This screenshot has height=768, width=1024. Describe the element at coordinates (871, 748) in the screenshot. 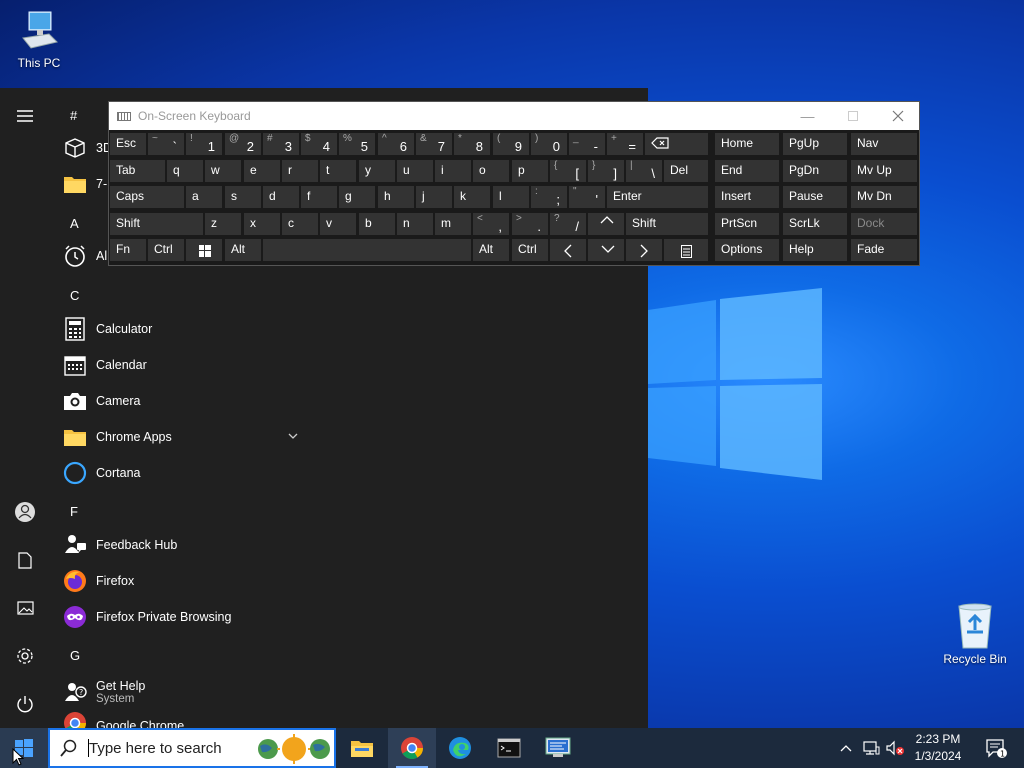

I see `network-tray-icon` at that location.